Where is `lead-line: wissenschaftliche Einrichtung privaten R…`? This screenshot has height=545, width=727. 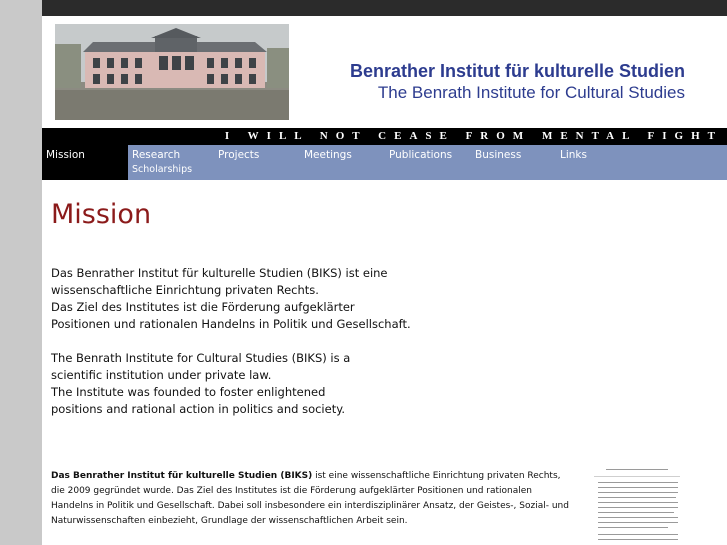
lead-line: wissenschaftliche Einrichtung privaten R… is located at coordinates (185, 290).